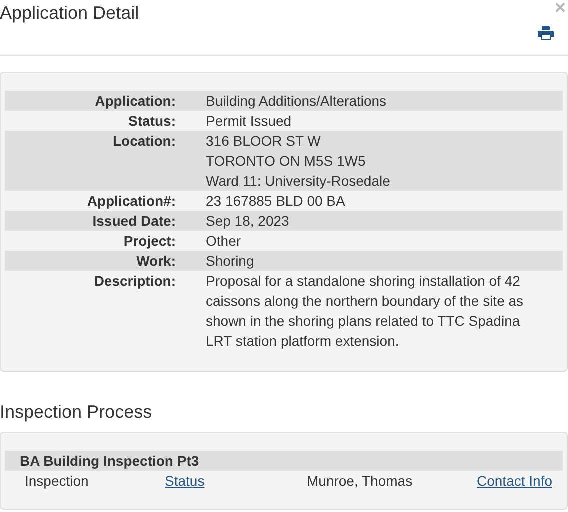  Describe the element at coordinates (249, 121) in the screenshot. I see `field-value: Permit Issued` at that location.